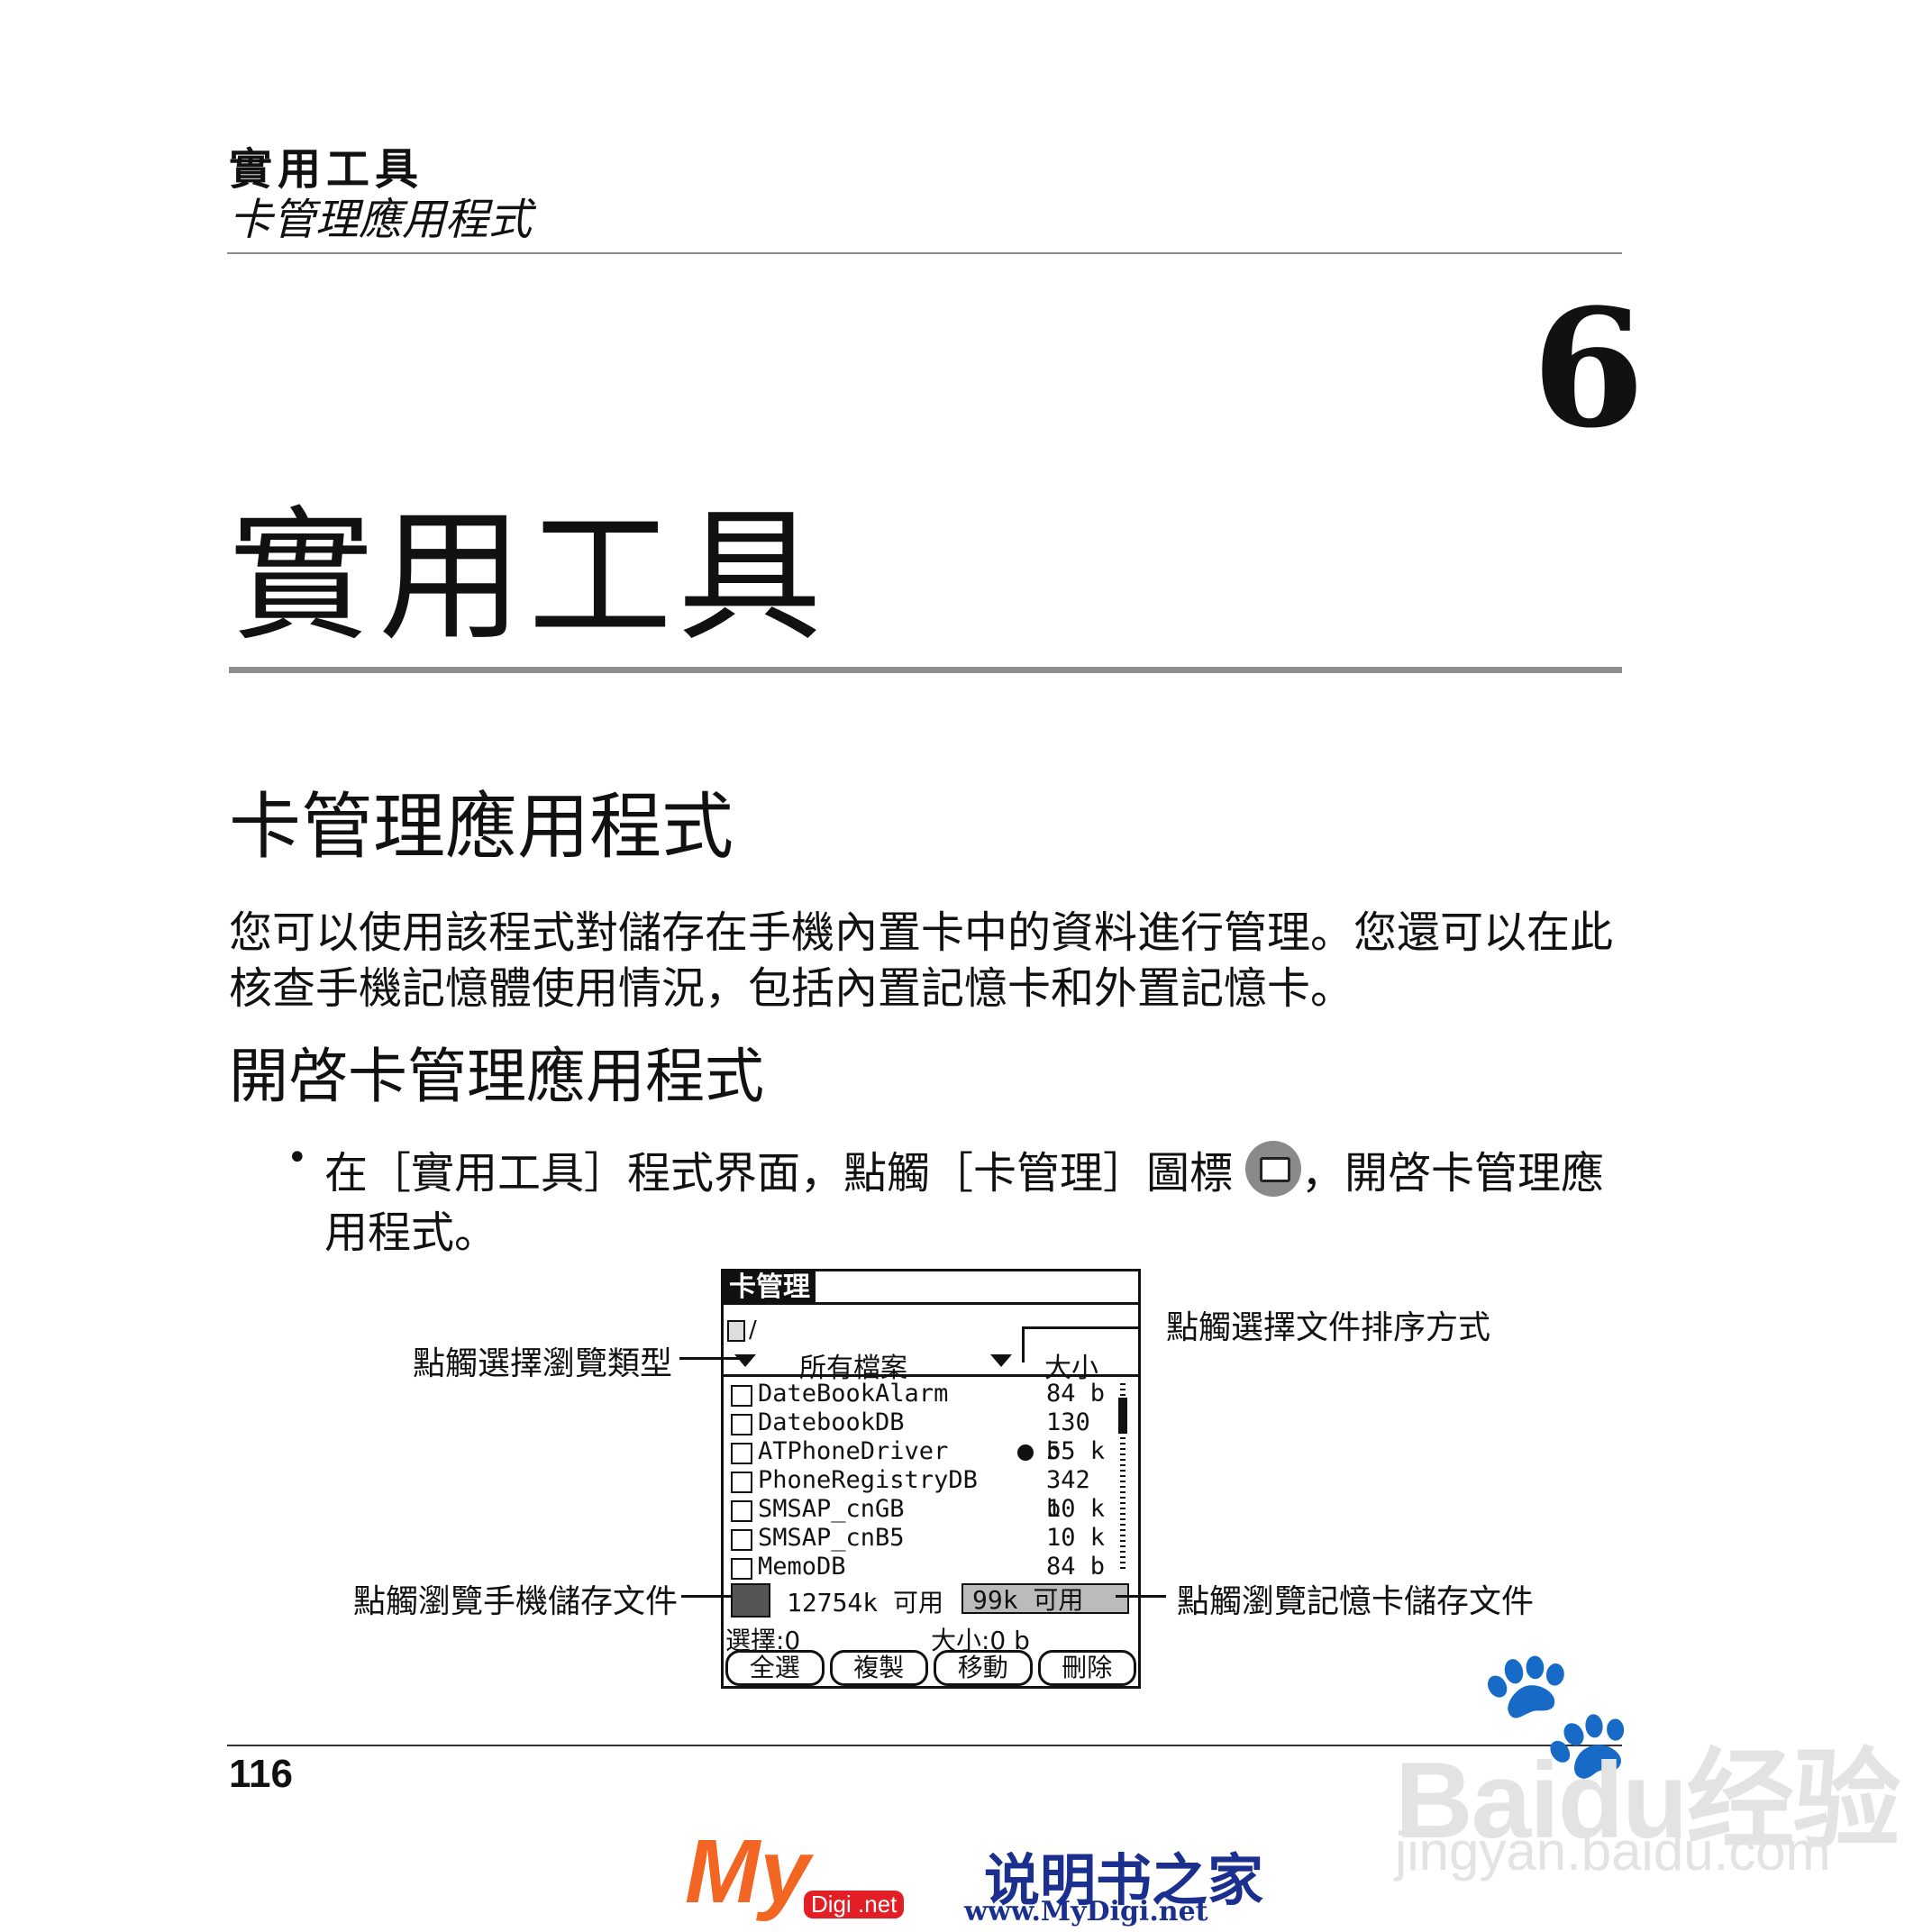 Image resolution: width=1932 pixels, height=1932 pixels. I want to click on chapter-title: 實用工具, so click(528, 576).